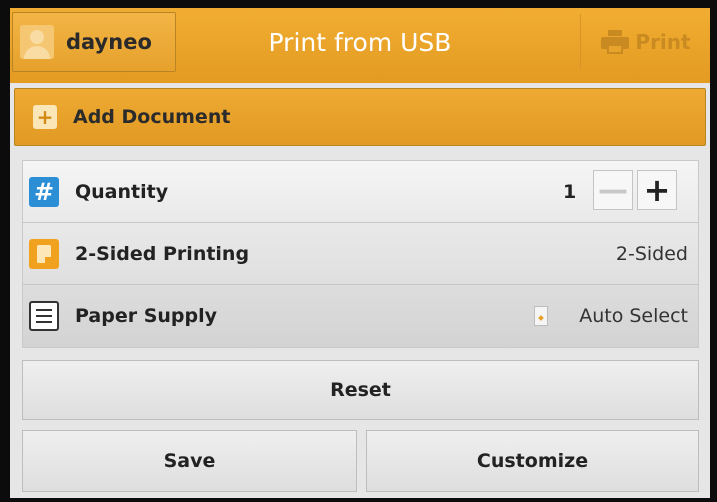 Image resolution: width=717 pixels, height=502 pixels. I want to click on print-button: Print, so click(645, 42).